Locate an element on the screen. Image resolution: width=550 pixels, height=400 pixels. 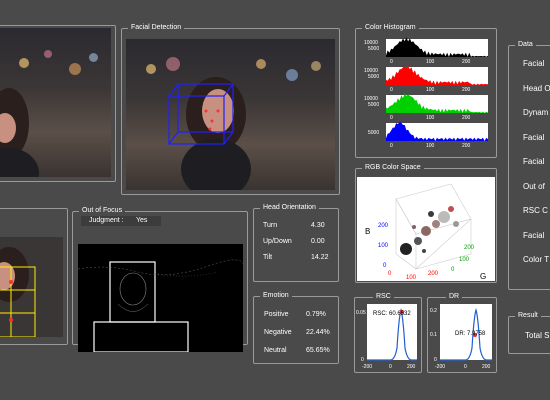
face-grid-overlay is located at coordinates (18, 301).